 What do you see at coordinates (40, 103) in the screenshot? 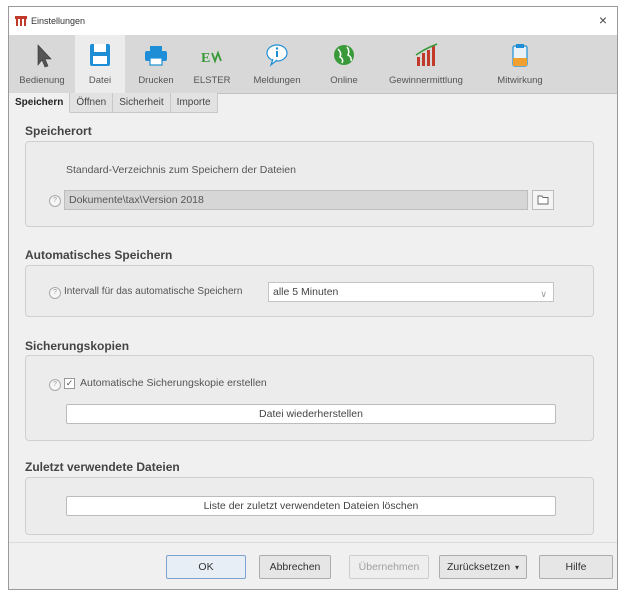
I see `tab-speichern: Speichern` at bounding box center [40, 103].